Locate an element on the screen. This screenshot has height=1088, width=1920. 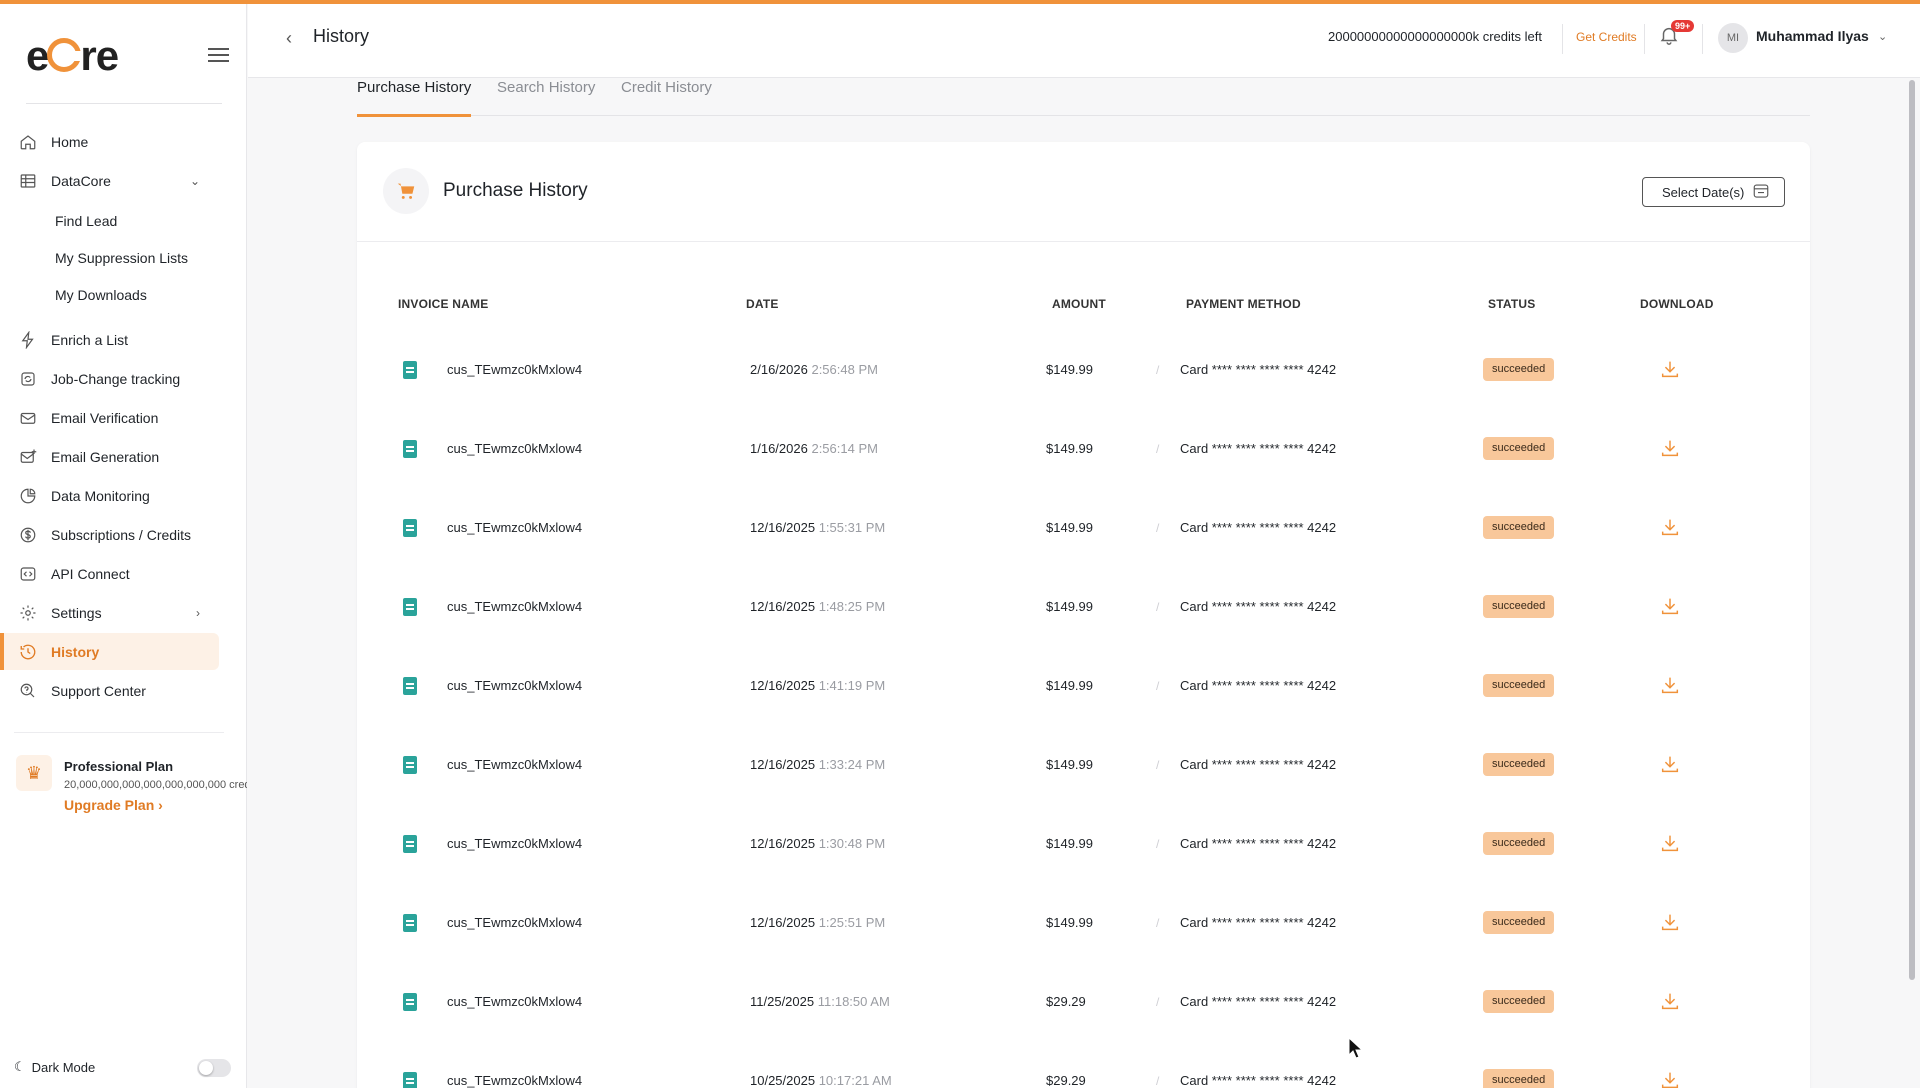
dark-mode-row: ☾ Dark Mode is located at coordinates (54, 1067).